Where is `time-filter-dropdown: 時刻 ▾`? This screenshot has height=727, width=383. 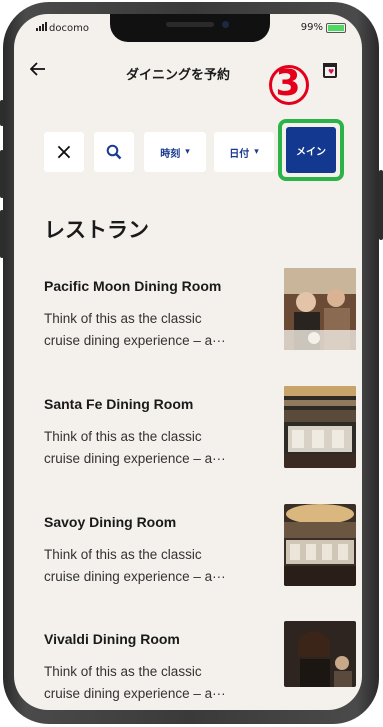
time-filter-dropdown: 時刻 ▾ is located at coordinates (175, 152).